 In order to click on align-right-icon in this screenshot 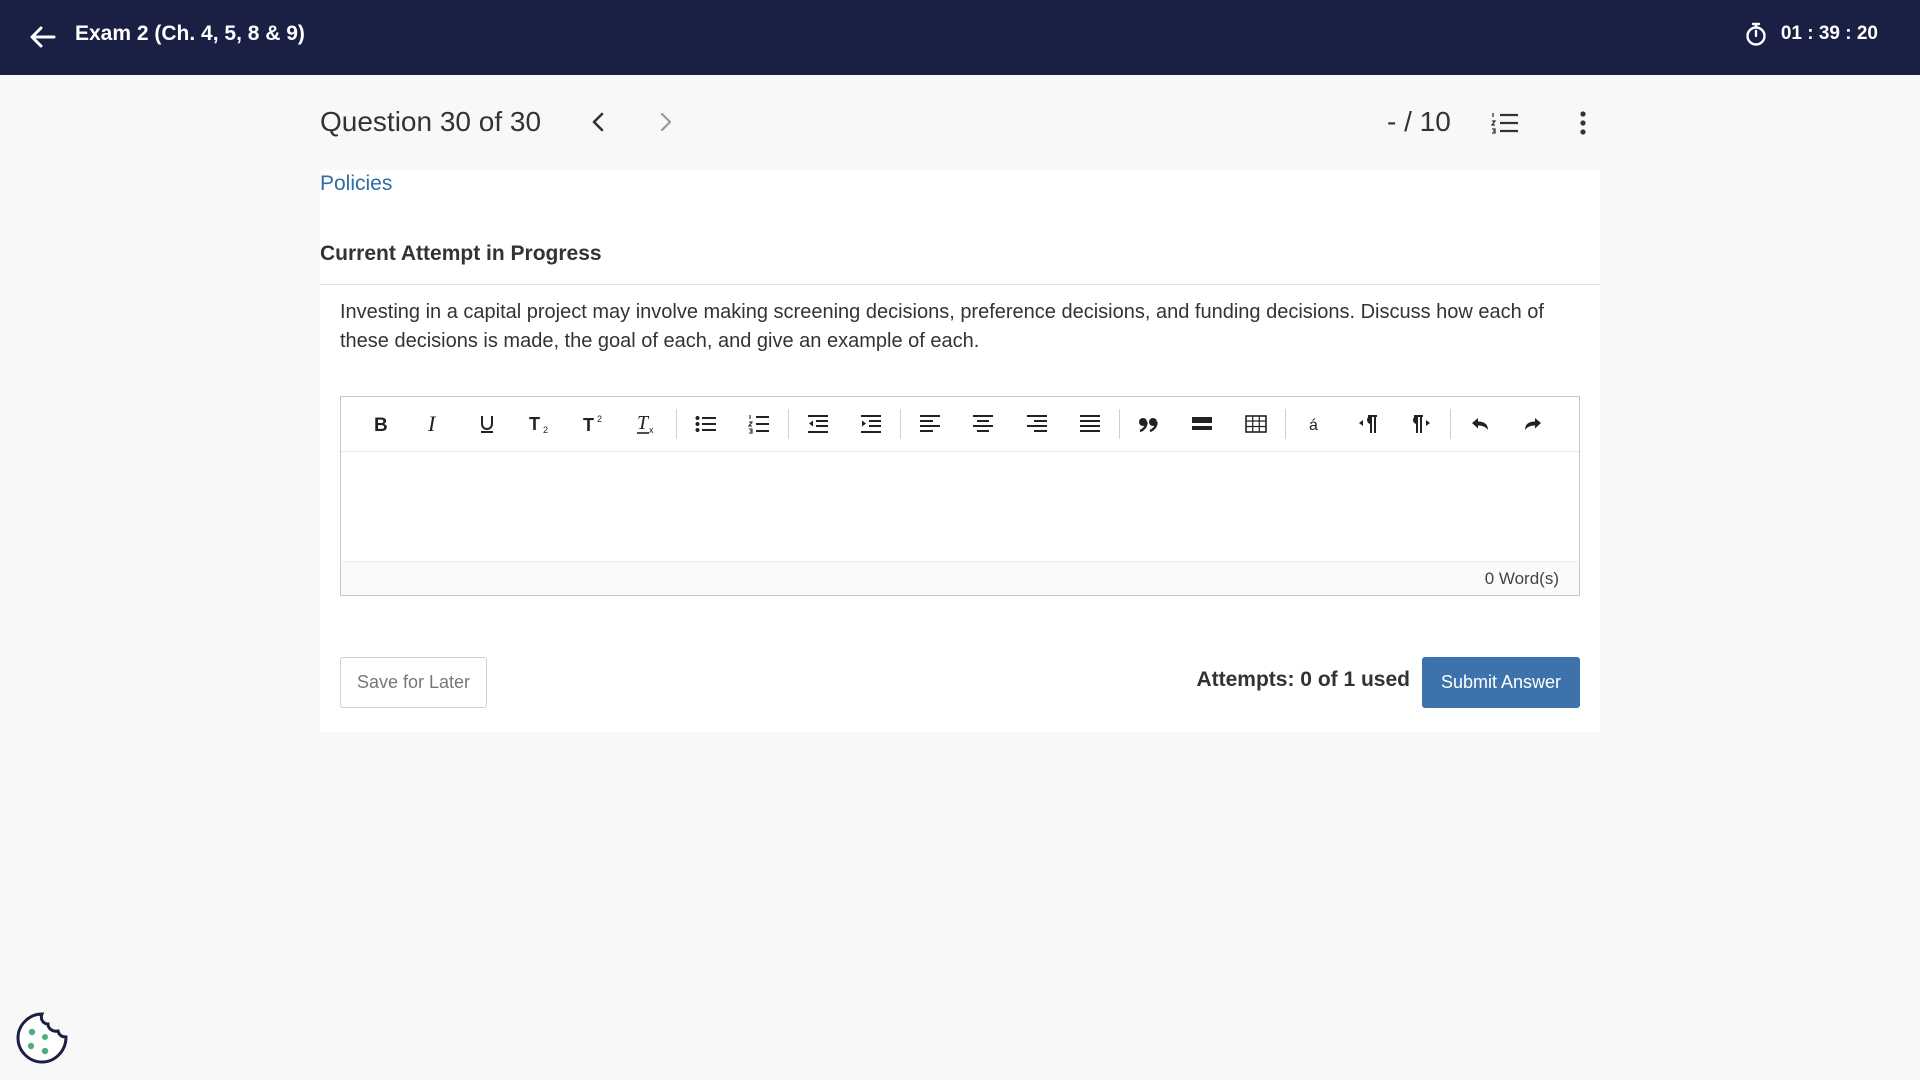, I will do `click(1036, 423)`.